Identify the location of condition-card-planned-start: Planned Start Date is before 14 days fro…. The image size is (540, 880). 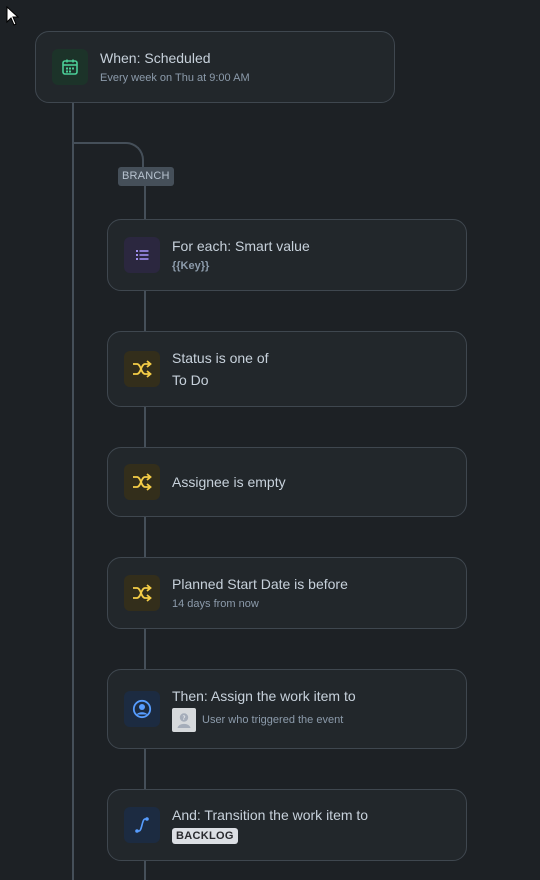
(287, 593).